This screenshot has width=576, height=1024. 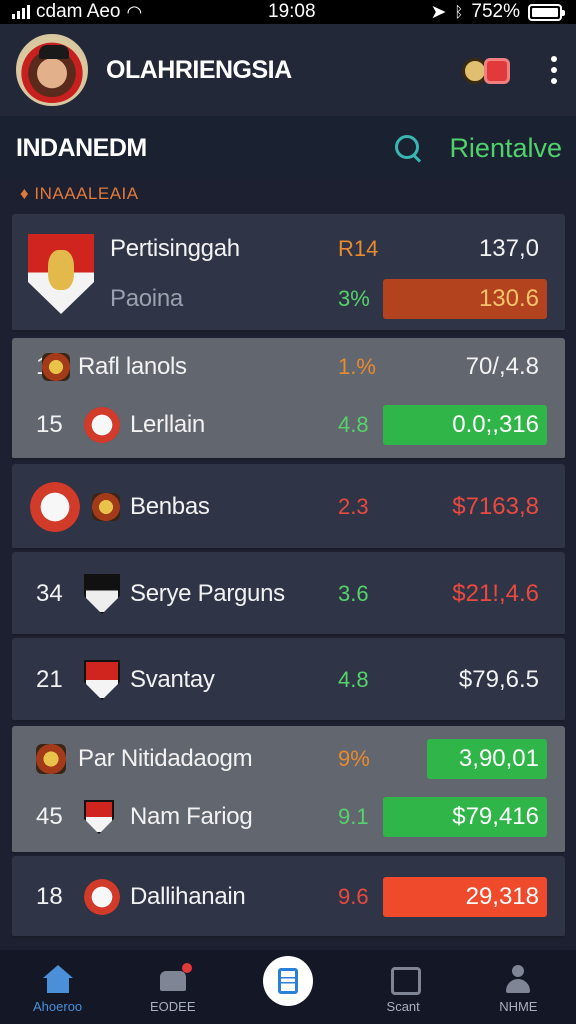 I want to click on team-rank: 21, so click(x=49, y=679).